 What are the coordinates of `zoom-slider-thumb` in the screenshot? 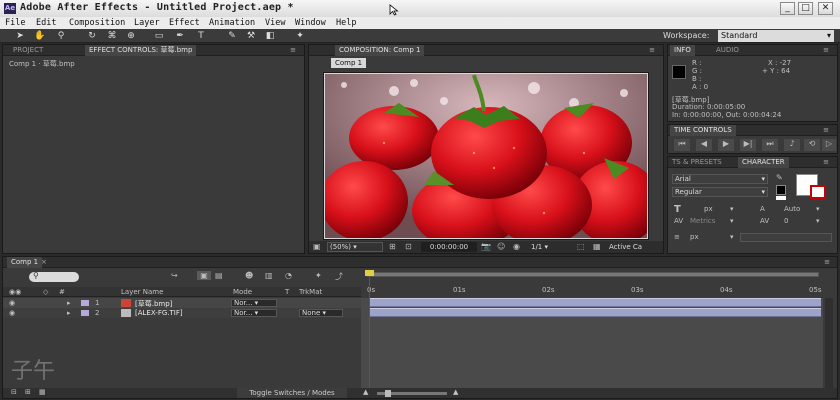 It's located at (388, 393).